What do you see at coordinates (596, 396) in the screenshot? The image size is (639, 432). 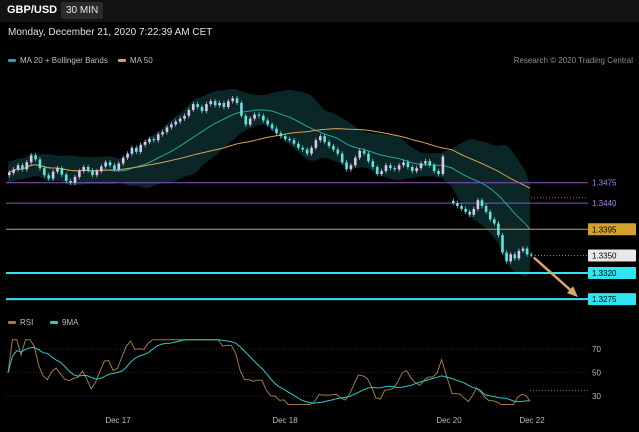 I see `rsi-level-label-30: 30` at bounding box center [596, 396].